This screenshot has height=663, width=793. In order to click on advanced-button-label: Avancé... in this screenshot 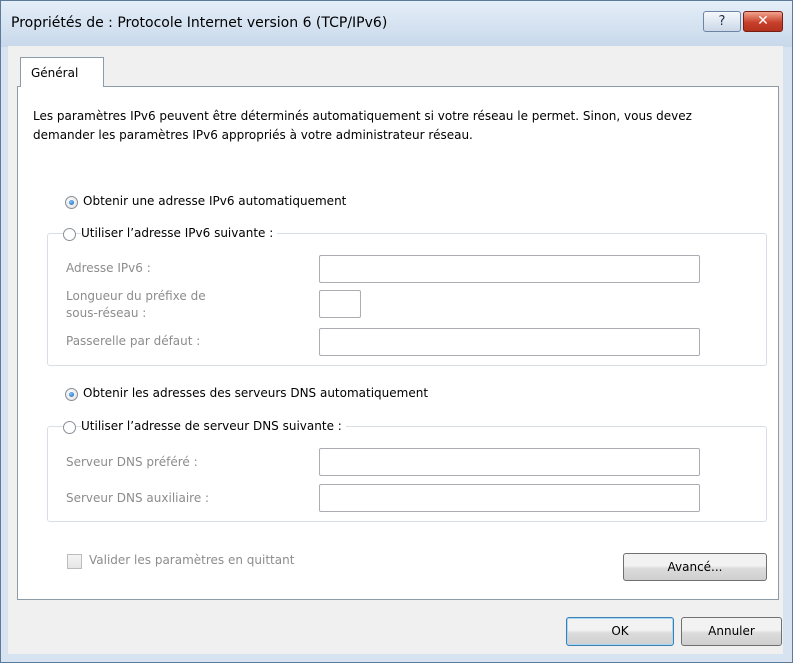, I will do `click(695, 567)`.